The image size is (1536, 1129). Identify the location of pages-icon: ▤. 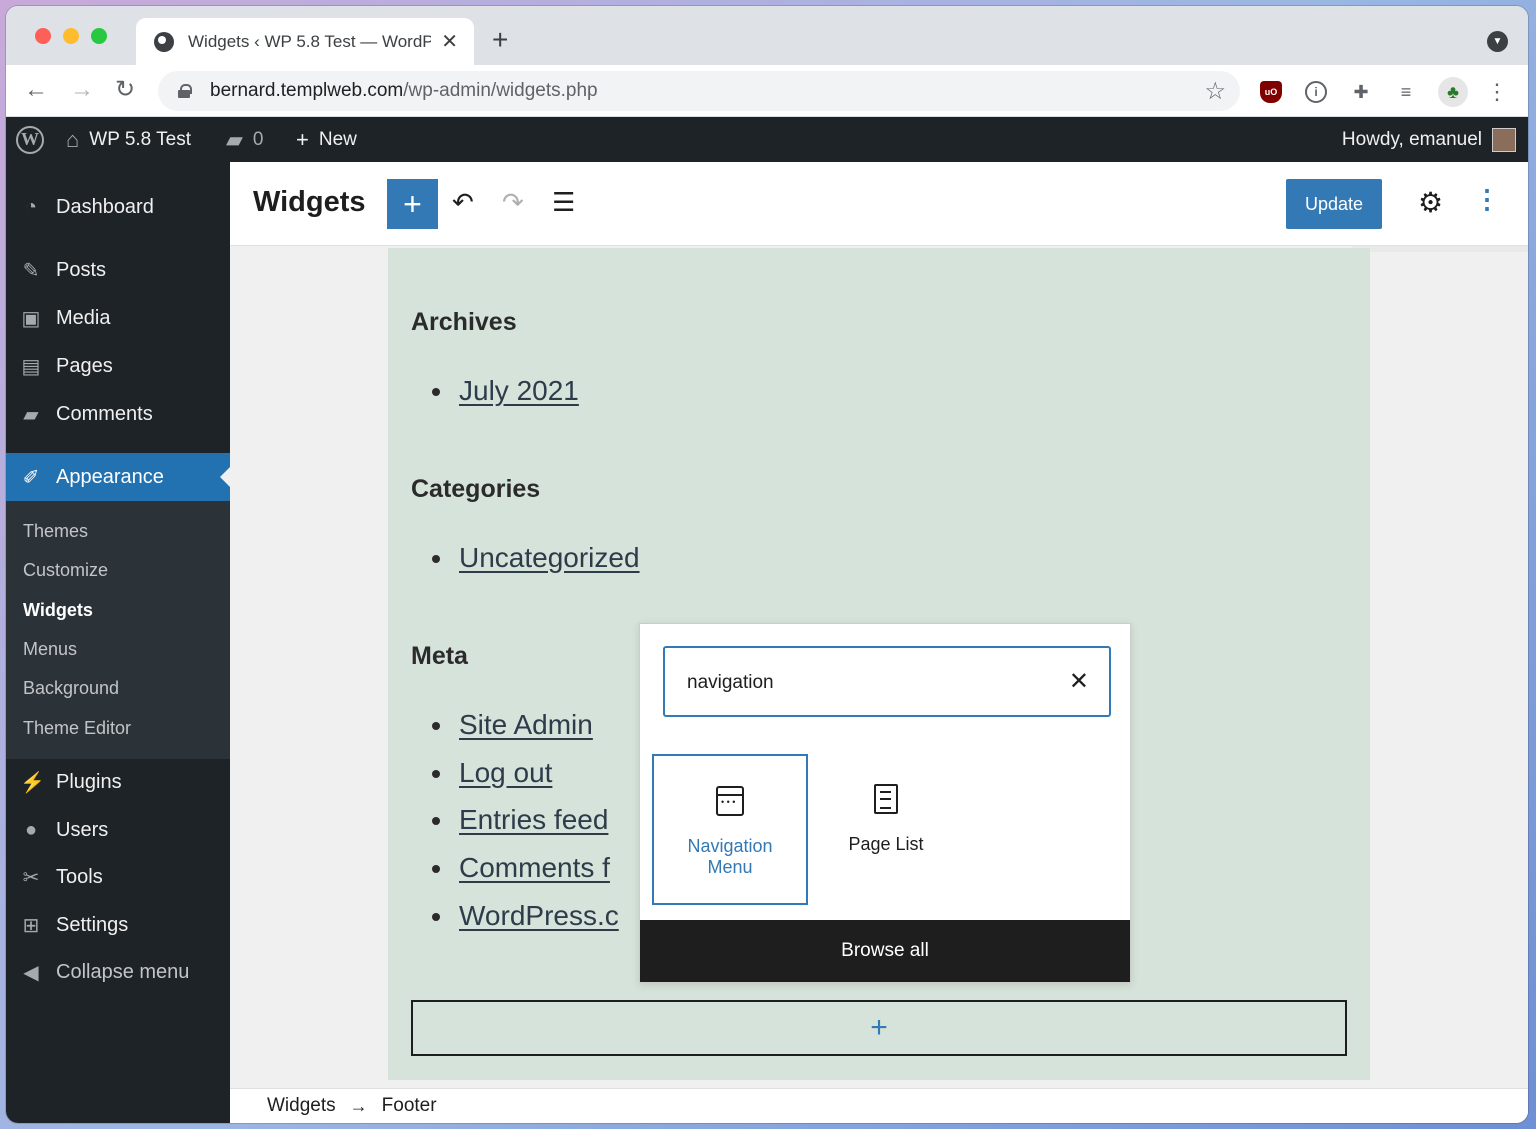
(31, 366).